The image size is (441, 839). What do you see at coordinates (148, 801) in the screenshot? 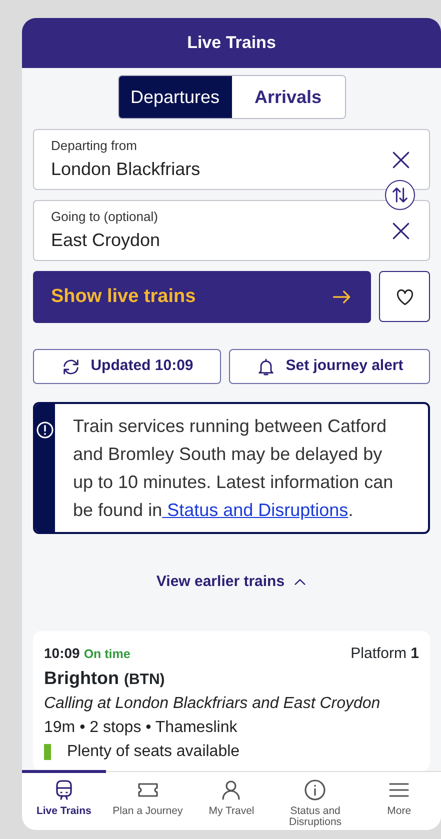
I see `nav-tab: Plan a Journey` at bounding box center [148, 801].